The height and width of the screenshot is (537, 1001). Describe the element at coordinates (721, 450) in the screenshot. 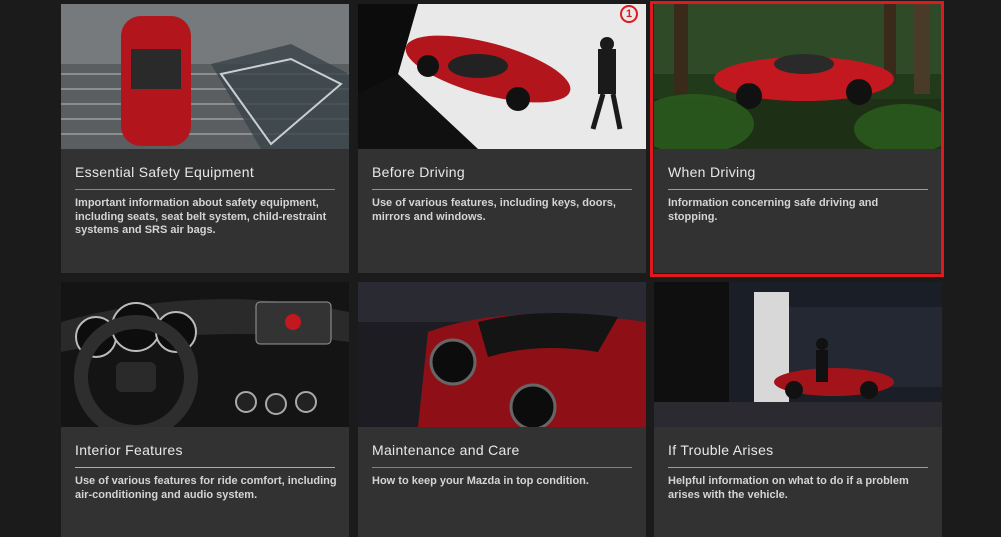

I see `card-title: If Trouble Arises` at that location.